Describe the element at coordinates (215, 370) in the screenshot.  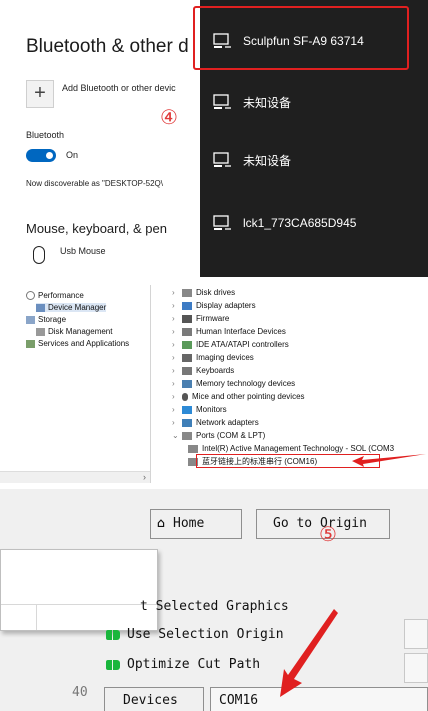
I see `device-category-label: Keyboards` at that location.